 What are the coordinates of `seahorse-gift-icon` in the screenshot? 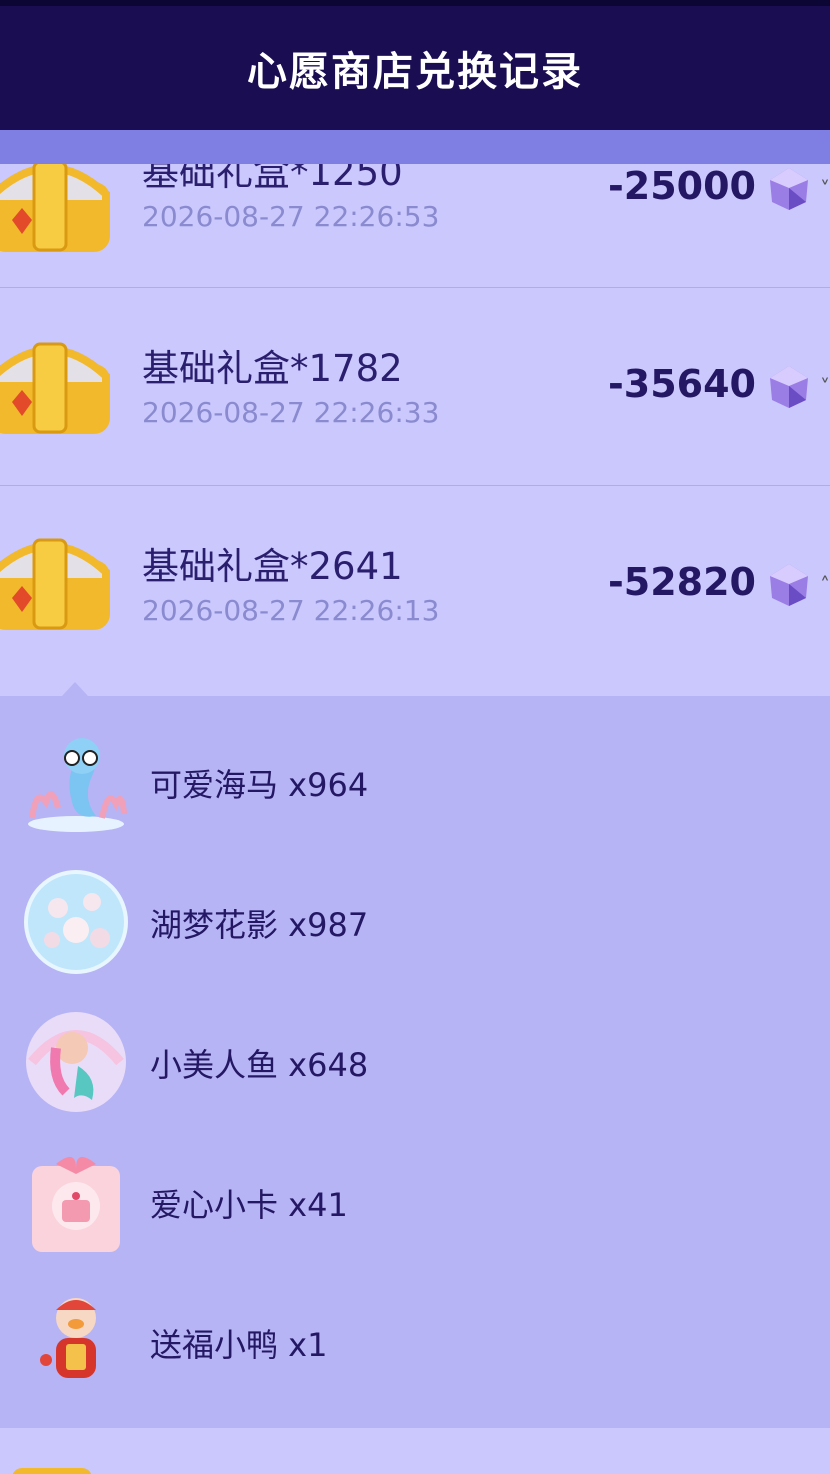 It's located at (77, 785).